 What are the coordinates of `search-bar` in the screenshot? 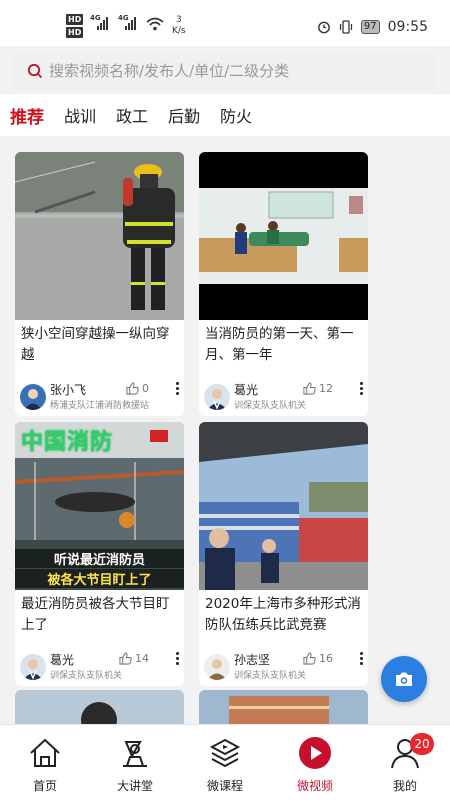 It's located at (225, 71).